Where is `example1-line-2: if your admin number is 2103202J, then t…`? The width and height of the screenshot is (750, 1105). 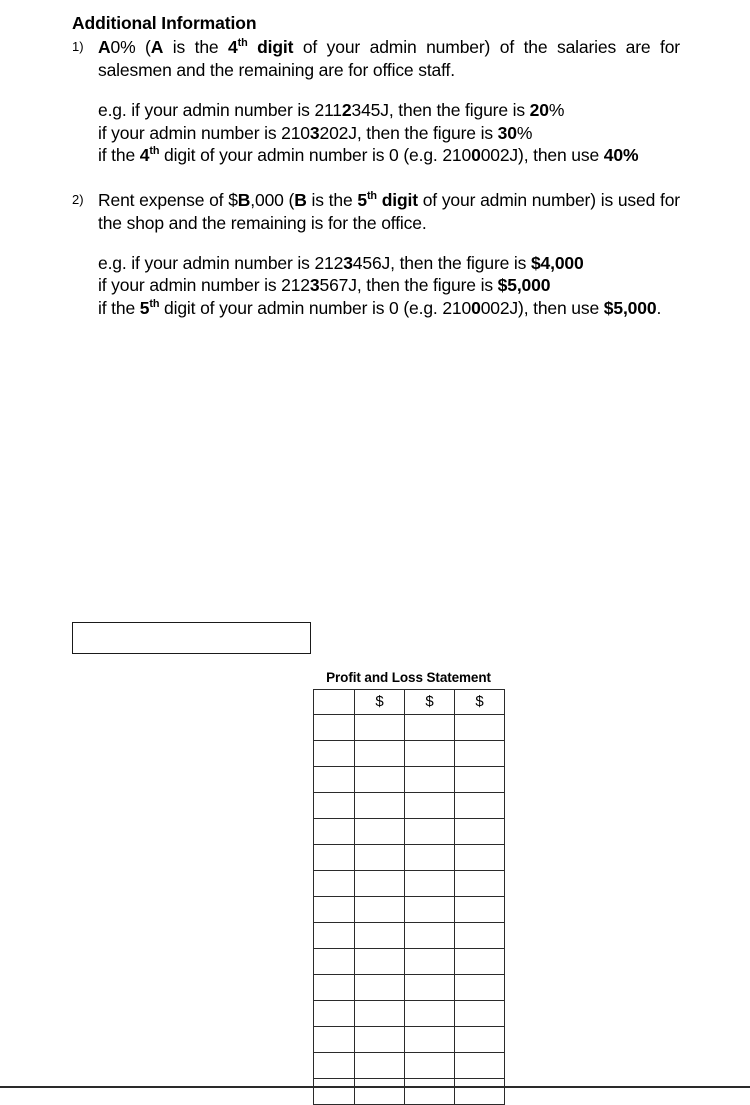
example1-line-2: if your admin number is 2103202J, then t… is located at coordinates (376, 133).